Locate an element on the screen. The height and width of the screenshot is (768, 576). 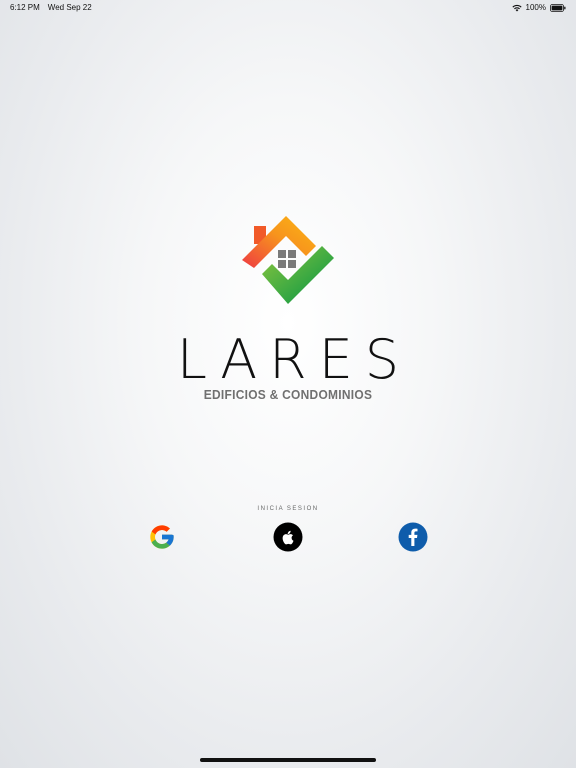
battery-percent: 100% is located at coordinates (535, 7).